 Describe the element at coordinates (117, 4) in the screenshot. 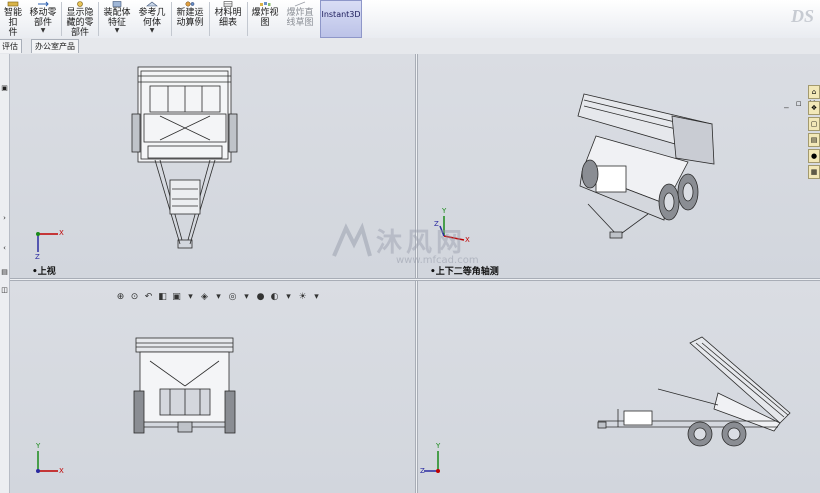

I see `assembly-feature-icon` at that location.